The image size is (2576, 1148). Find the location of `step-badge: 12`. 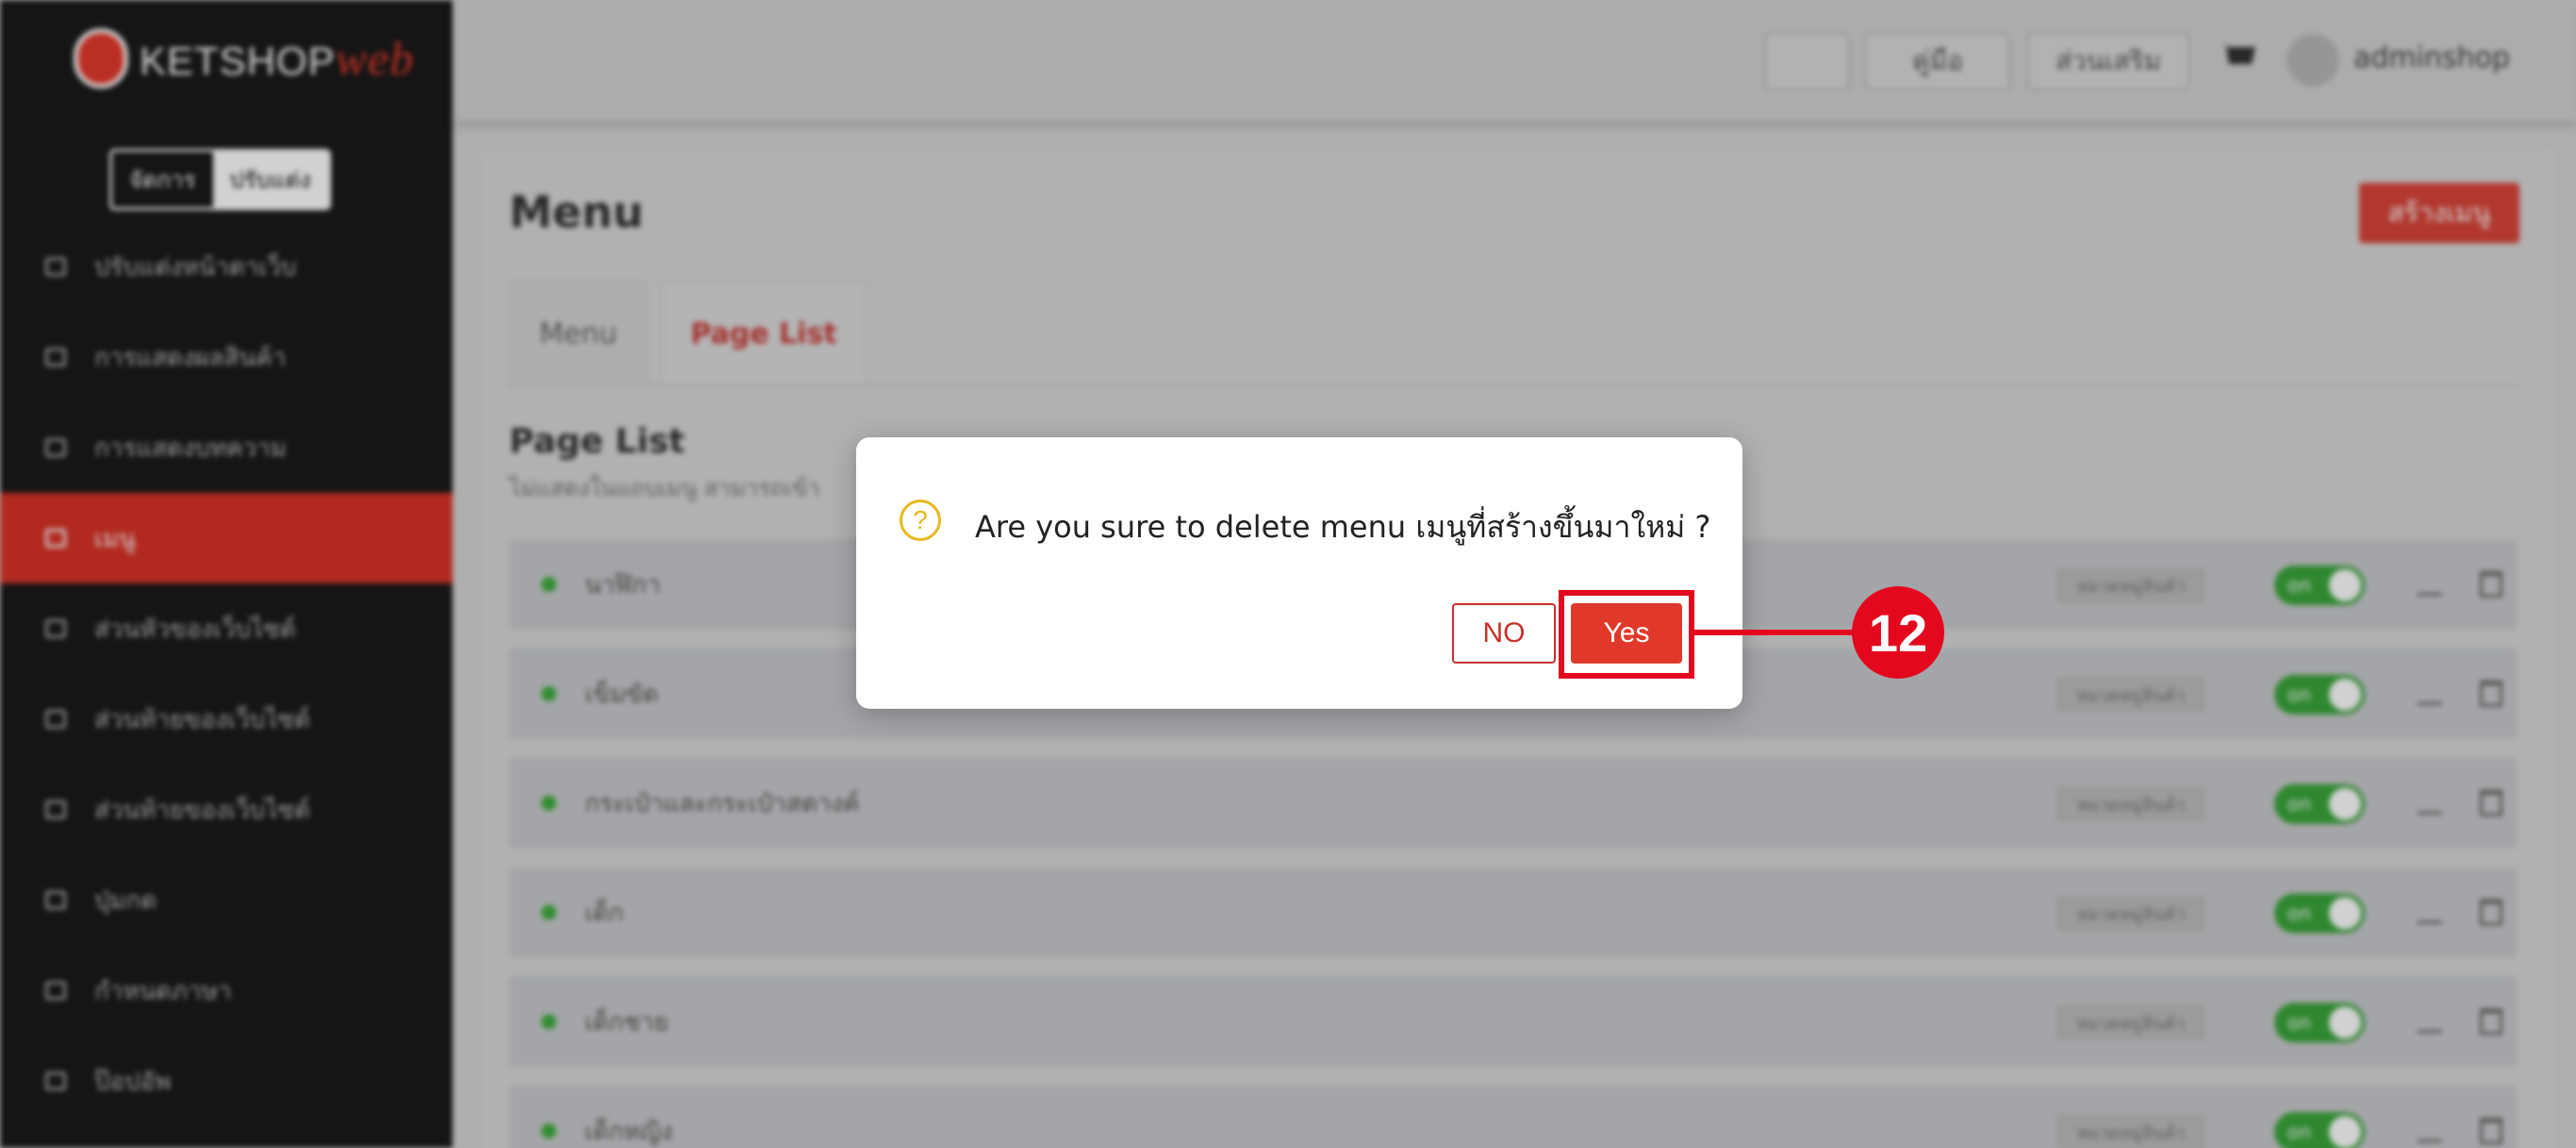

step-badge: 12 is located at coordinates (1898, 632).